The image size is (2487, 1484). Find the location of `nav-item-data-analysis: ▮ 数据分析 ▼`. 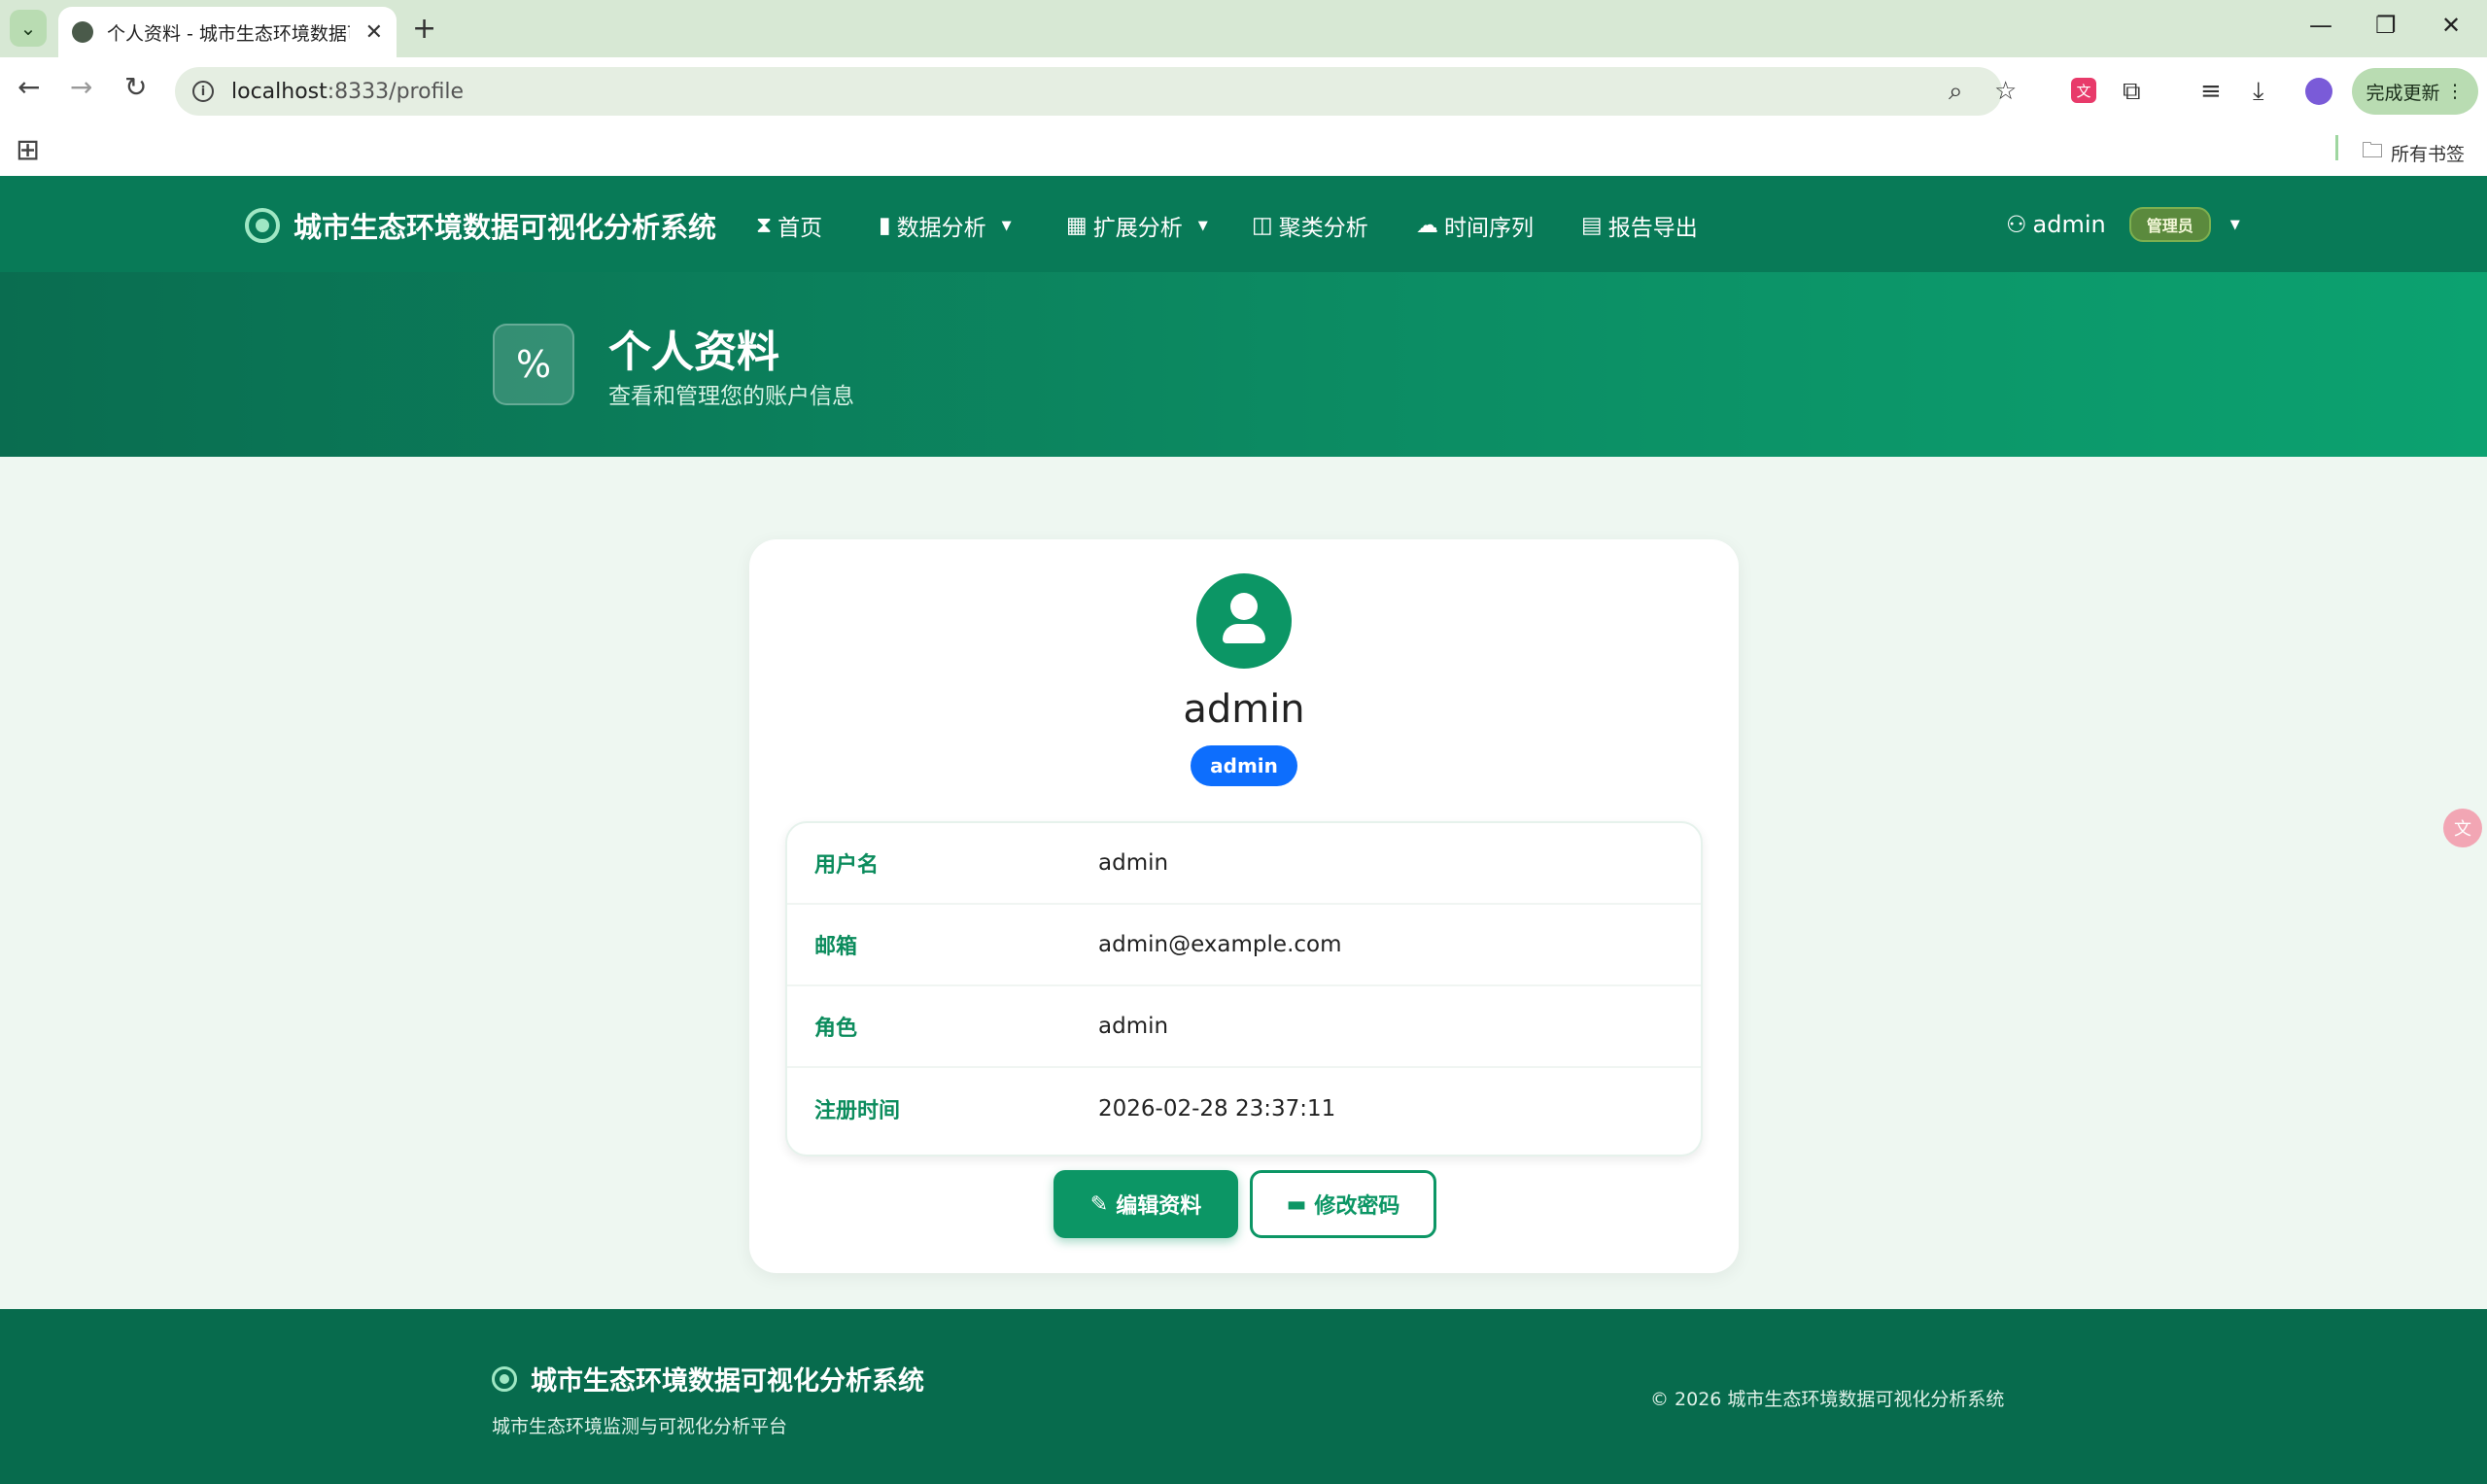

nav-item-data-analysis: ▮ 数据分析 ▼ is located at coordinates (945, 225).